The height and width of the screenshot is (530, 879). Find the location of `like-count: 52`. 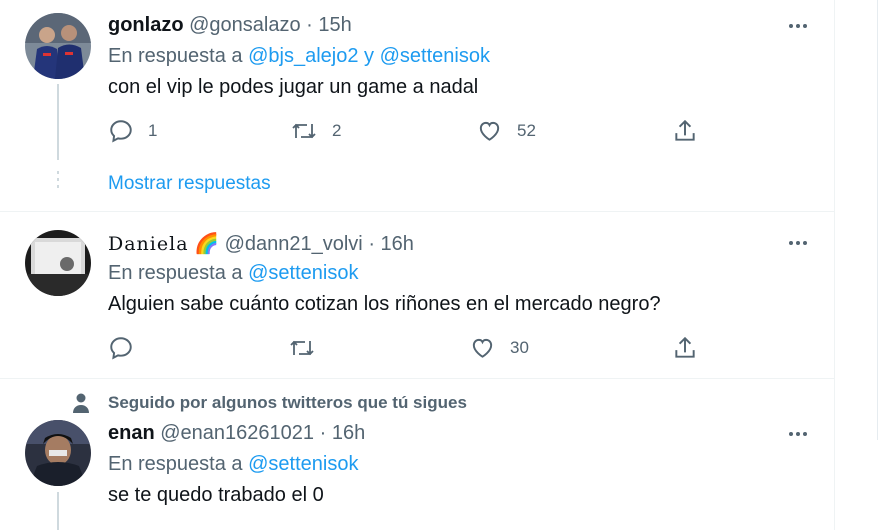

like-count: 52 is located at coordinates (526, 130).